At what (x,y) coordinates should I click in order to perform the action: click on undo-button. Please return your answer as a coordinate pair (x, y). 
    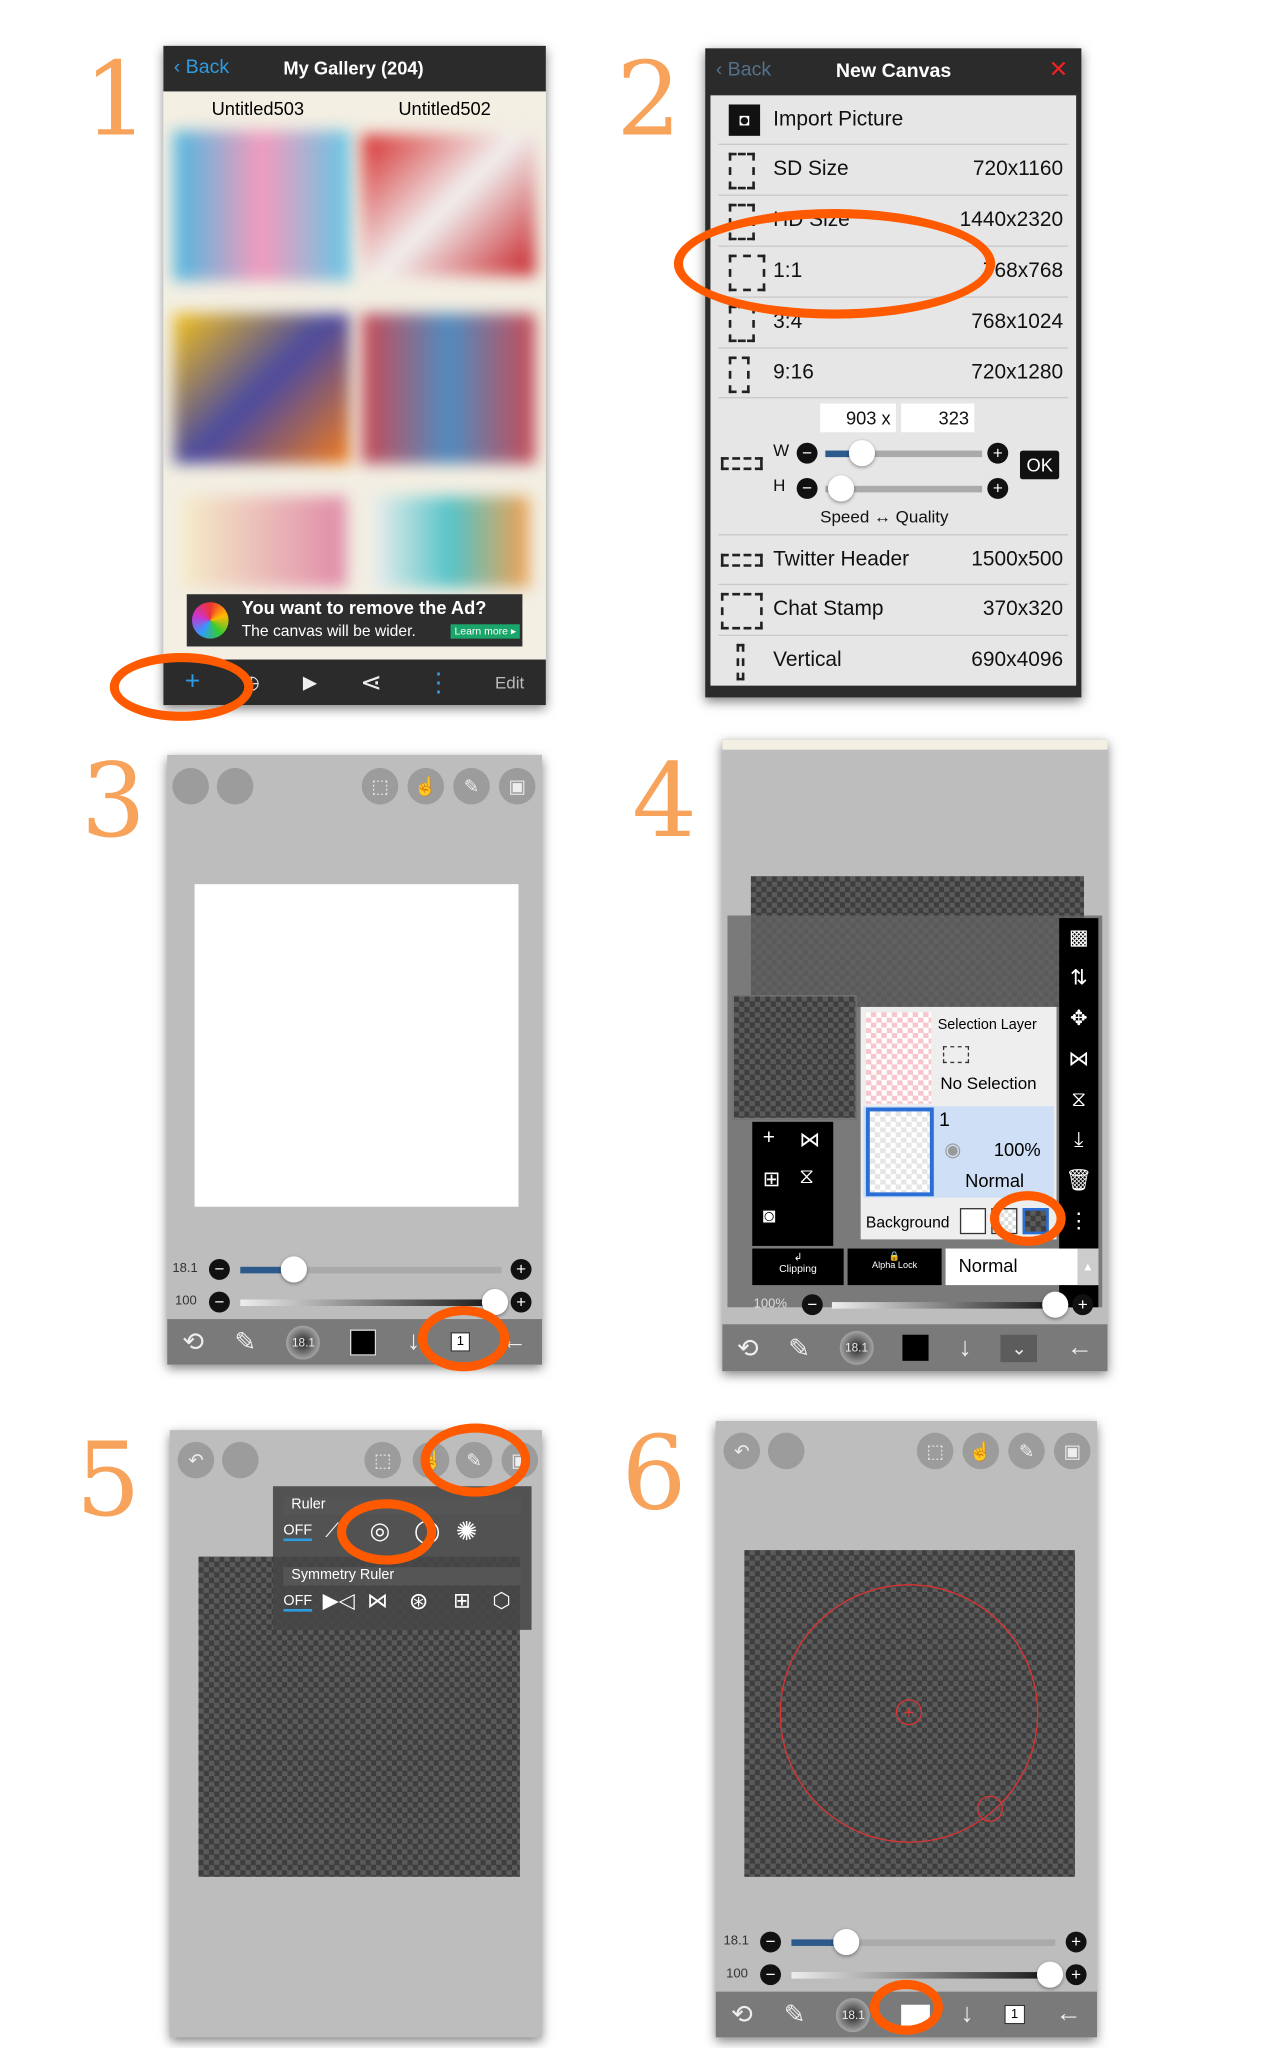
    Looking at the image, I should click on (190, 786).